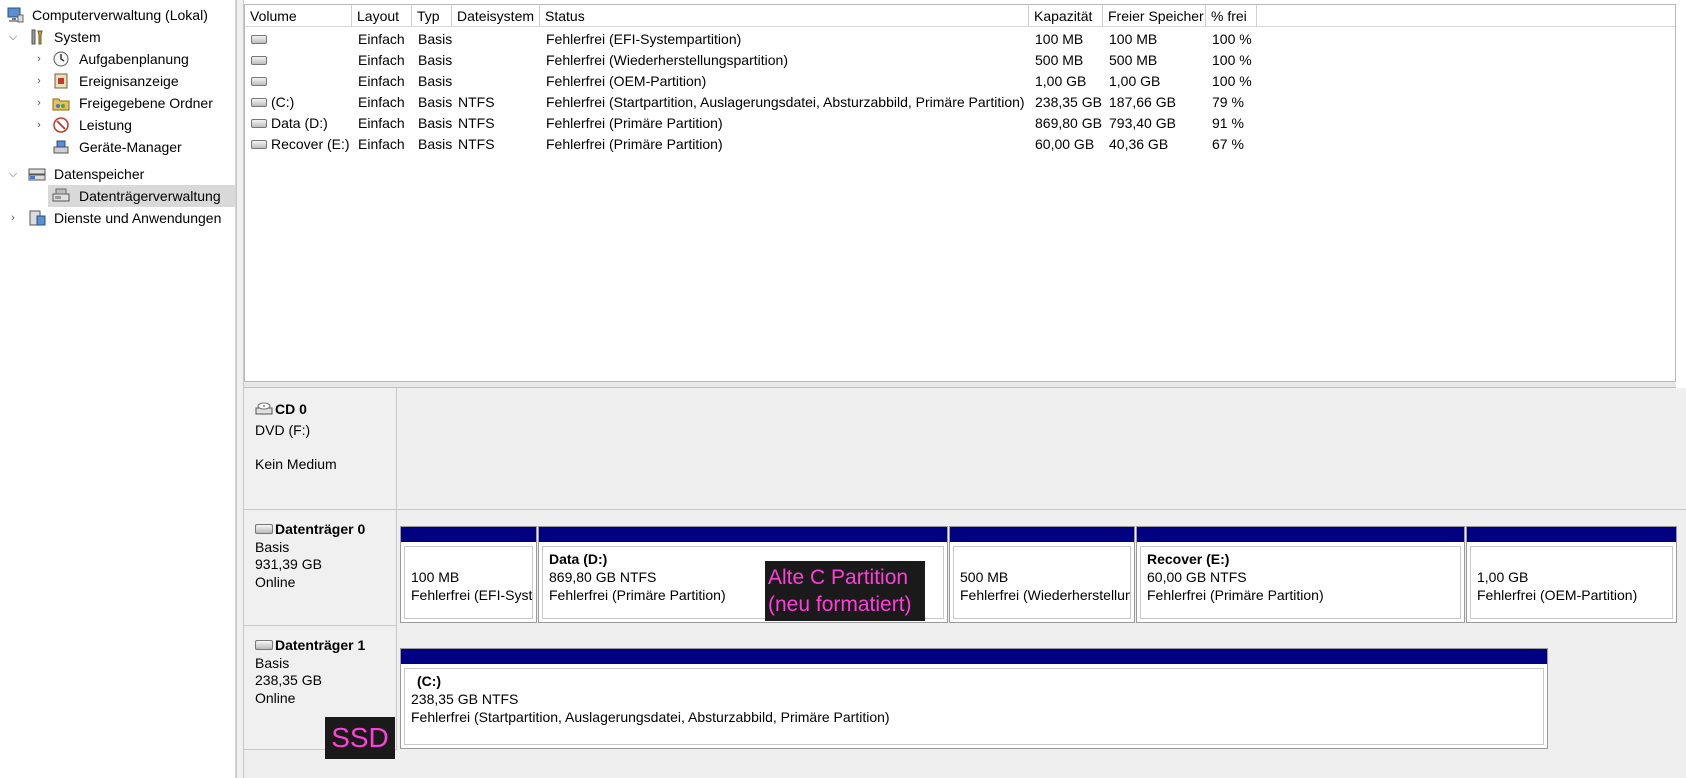 The image size is (1686, 778). I want to click on tree-item-system-label: System, so click(77, 37).